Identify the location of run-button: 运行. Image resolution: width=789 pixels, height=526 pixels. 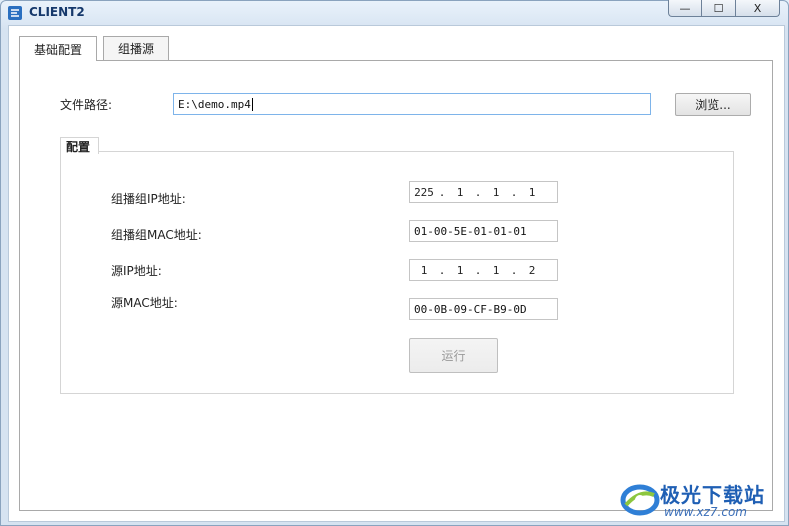
(453, 355).